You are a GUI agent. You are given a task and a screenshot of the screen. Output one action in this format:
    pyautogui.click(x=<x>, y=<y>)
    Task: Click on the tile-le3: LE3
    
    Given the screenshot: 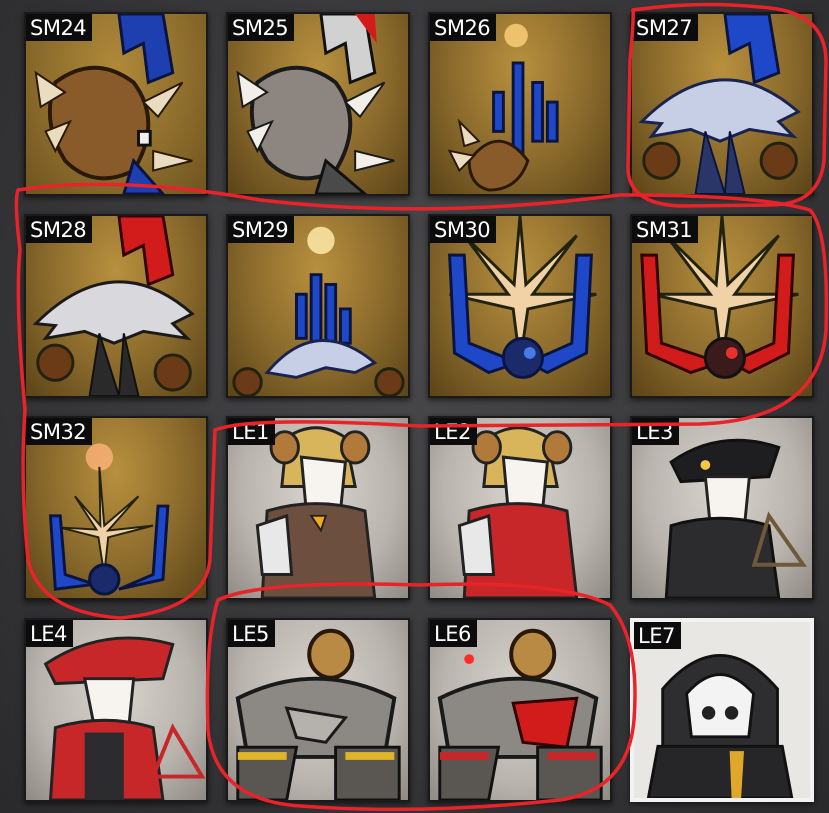 What is the action you would take?
    pyautogui.click(x=722, y=508)
    